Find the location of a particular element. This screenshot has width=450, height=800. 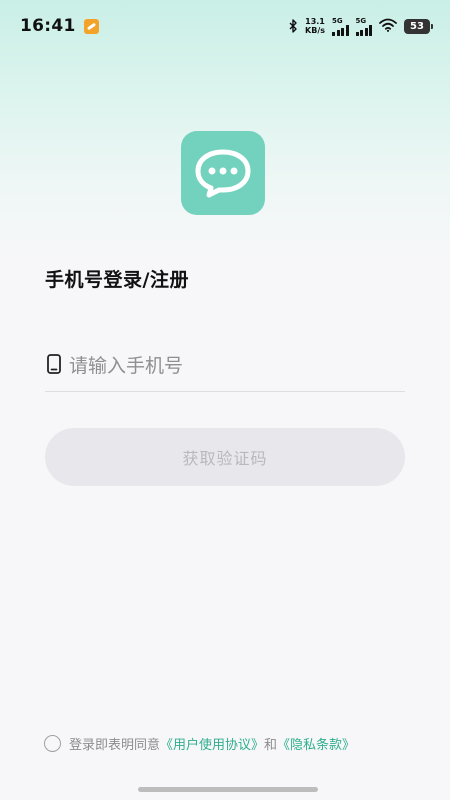

battery-indicator: 53 is located at coordinates (418, 26).